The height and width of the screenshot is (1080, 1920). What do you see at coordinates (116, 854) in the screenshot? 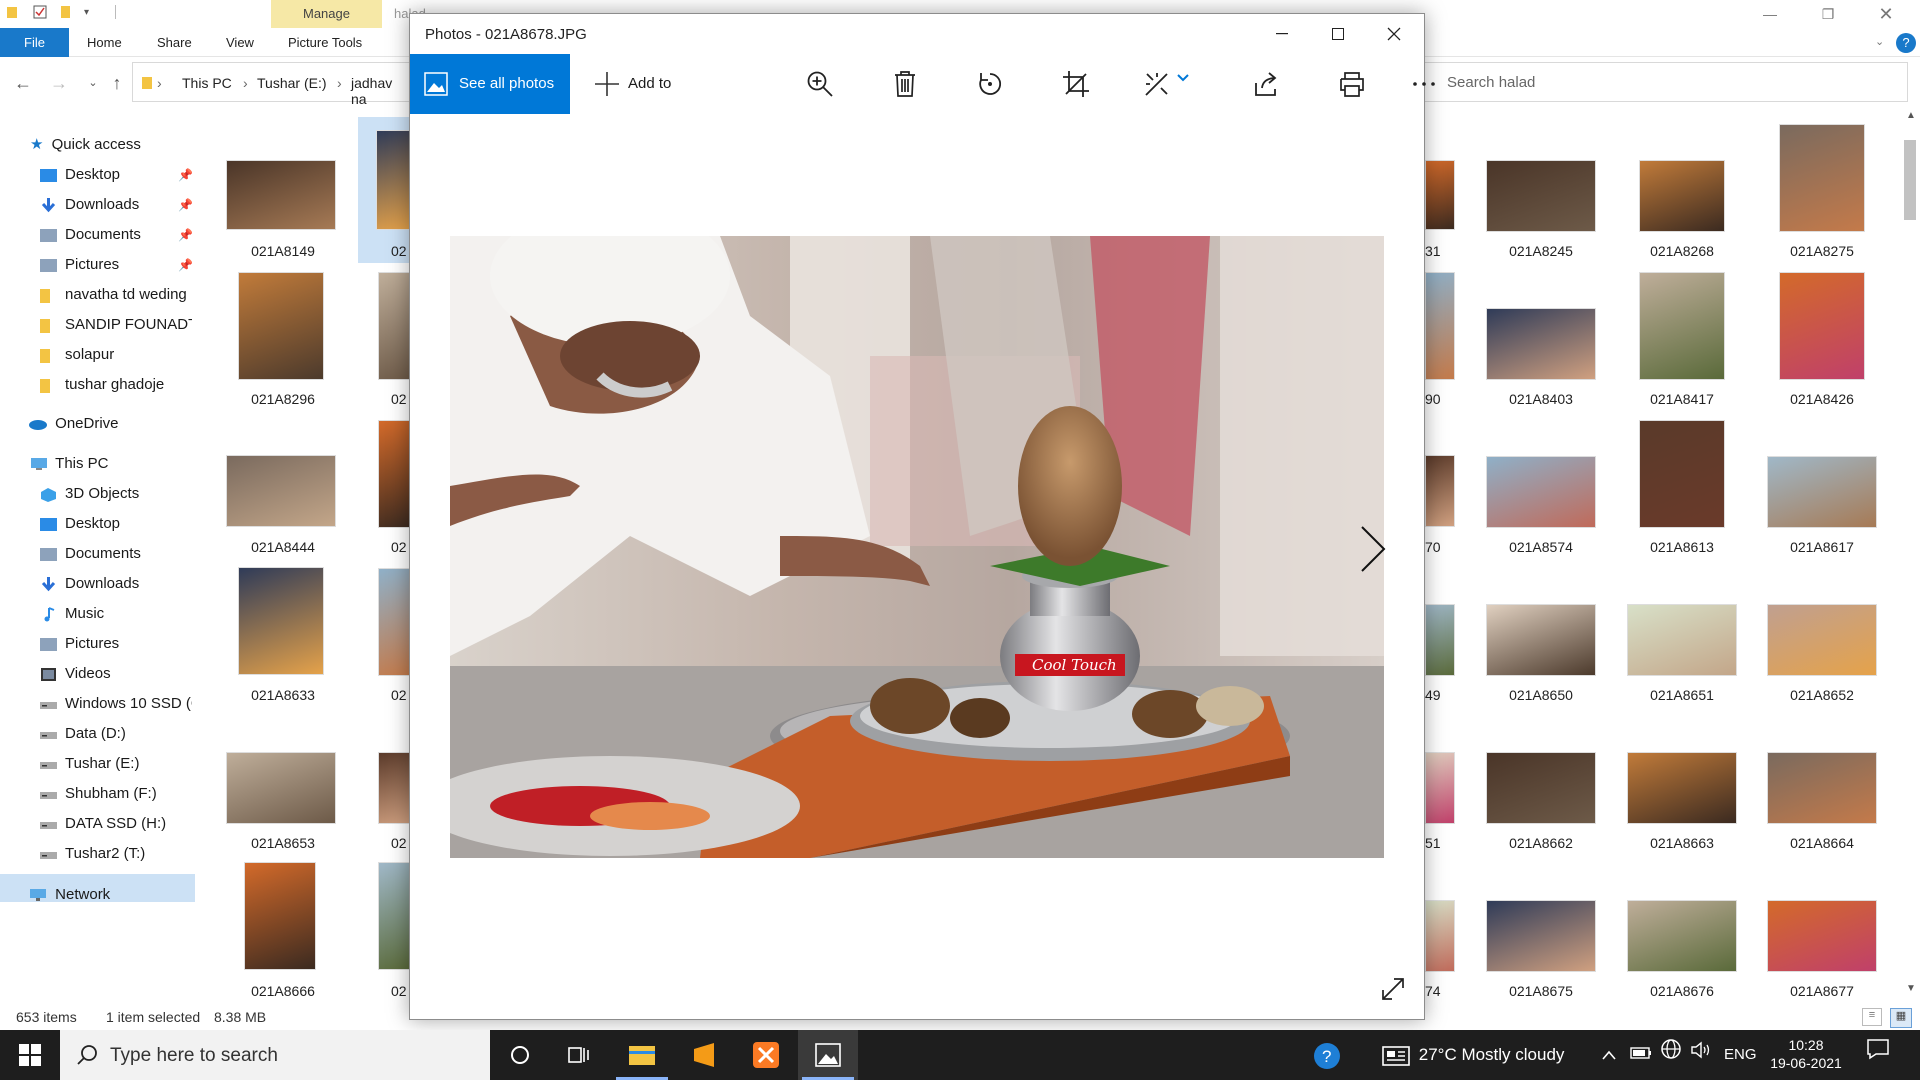
I see `nav-pc-item: Tushar2 (T:)` at bounding box center [116, 854].